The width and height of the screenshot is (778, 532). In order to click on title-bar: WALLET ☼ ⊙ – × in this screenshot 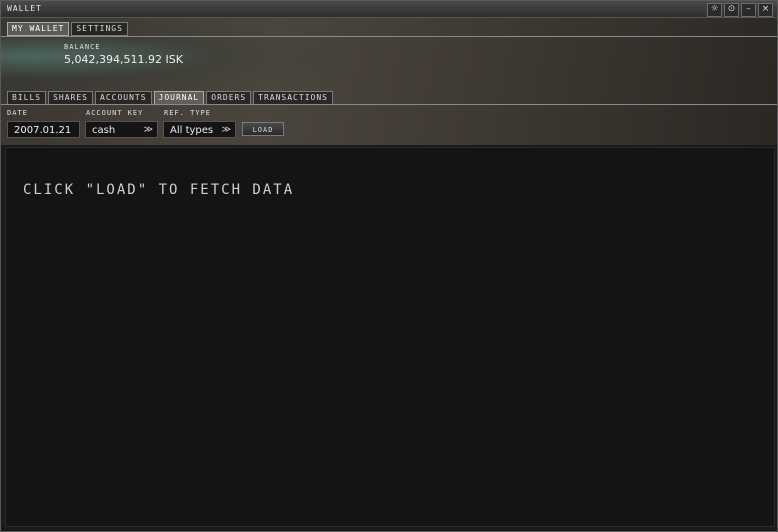, I will do `click(389, 9)`.